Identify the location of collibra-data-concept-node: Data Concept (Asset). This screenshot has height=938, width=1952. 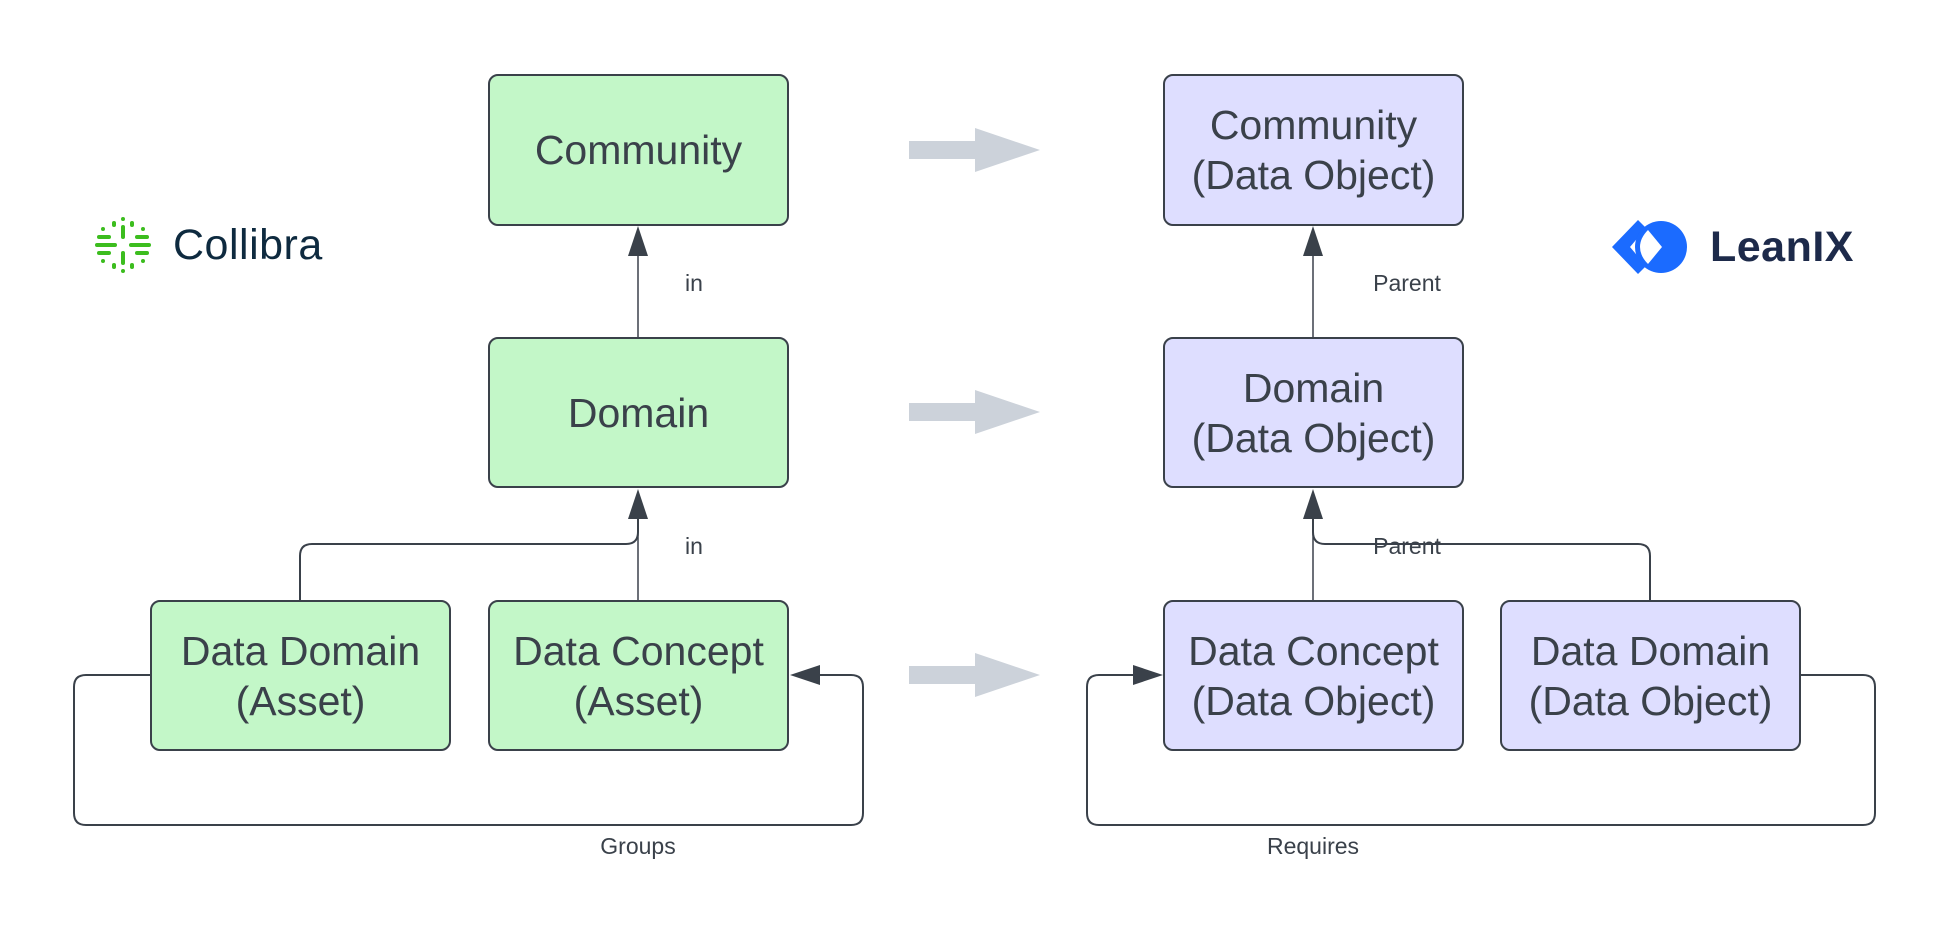
(638, 675).